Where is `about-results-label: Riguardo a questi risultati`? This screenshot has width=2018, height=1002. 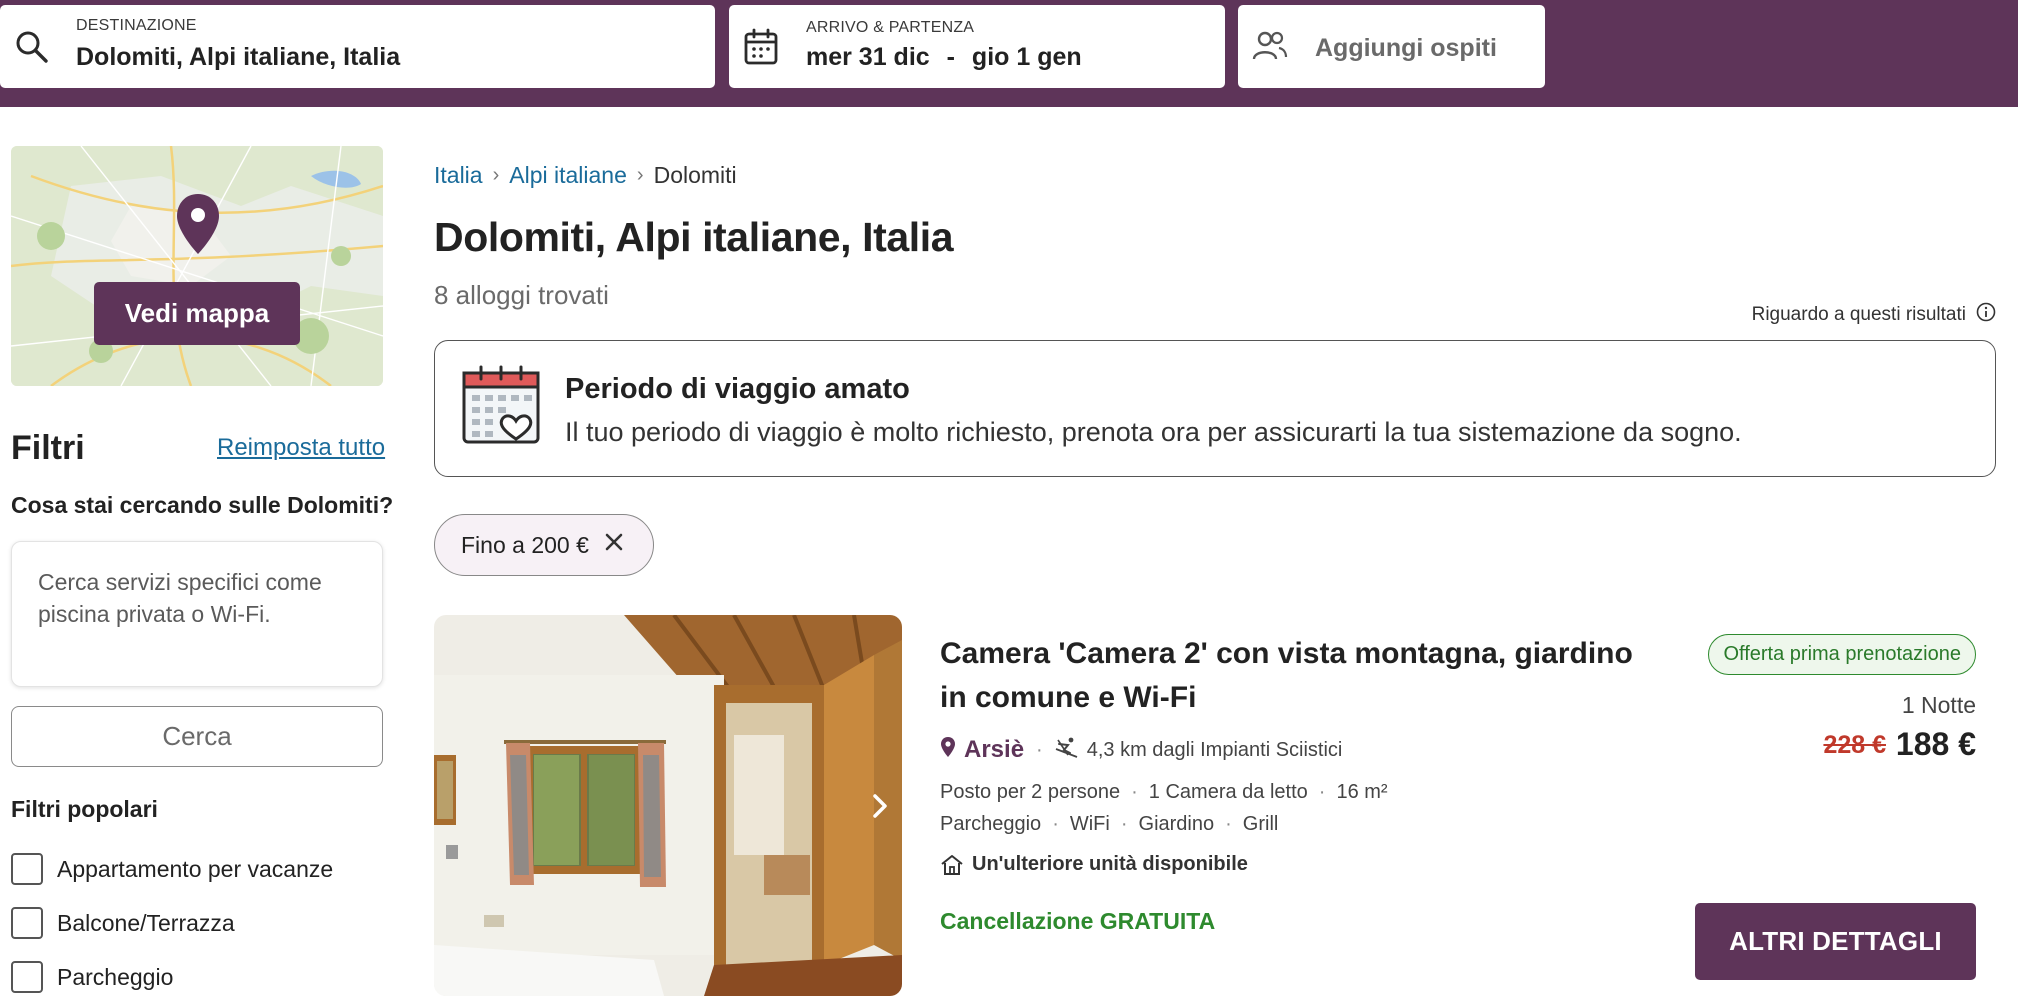 about-results-label: Riguardo a questi risultati is located at coordinates (1858, 314).